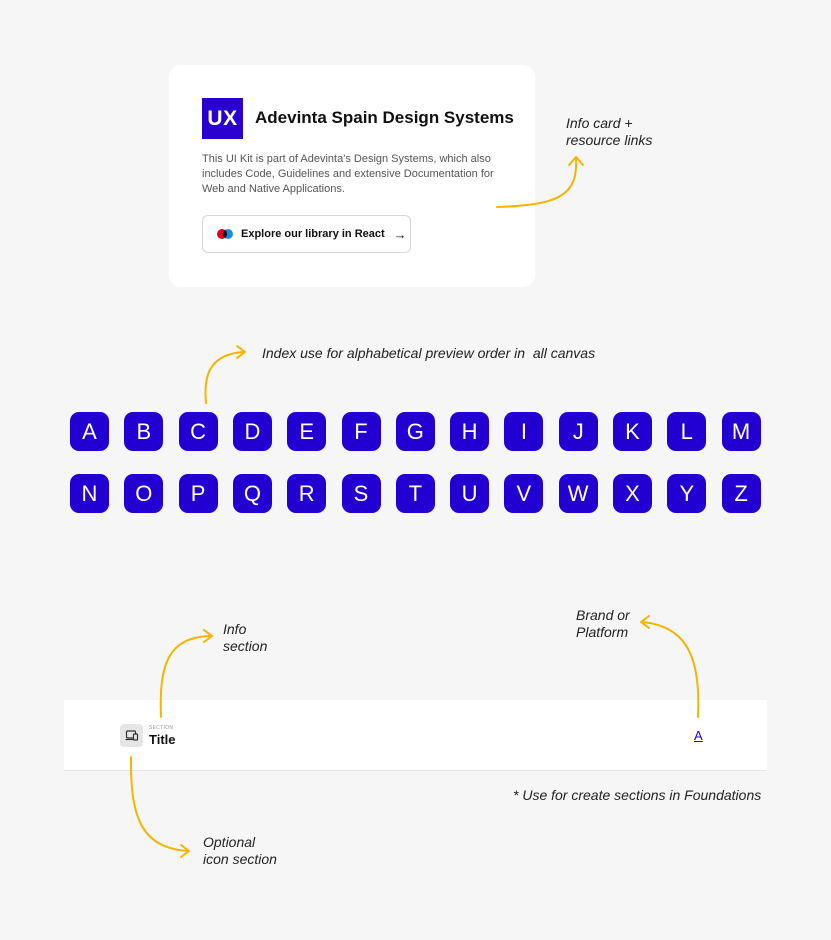 The height and width of the screenshot is (940, 831). I want to click on index-arrow, so click(224, 377).